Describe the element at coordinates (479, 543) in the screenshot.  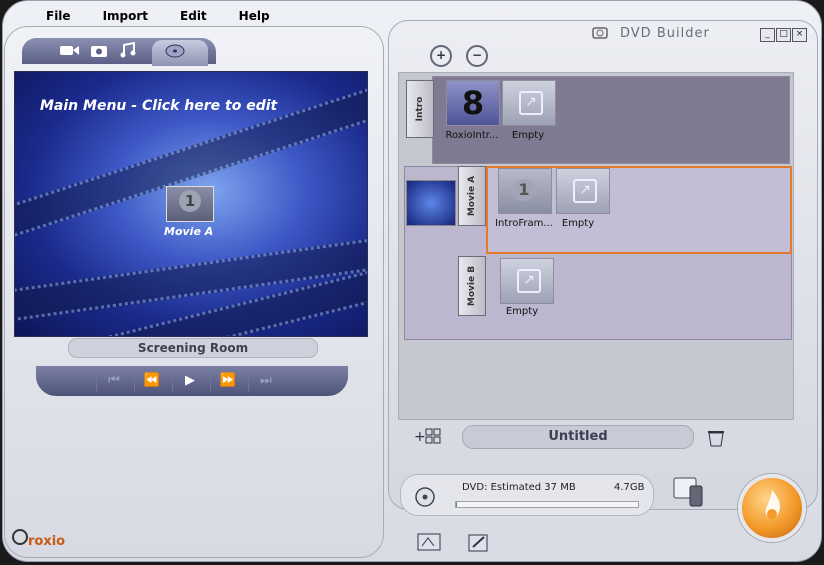
I see `edit-notes-icon` at that location.